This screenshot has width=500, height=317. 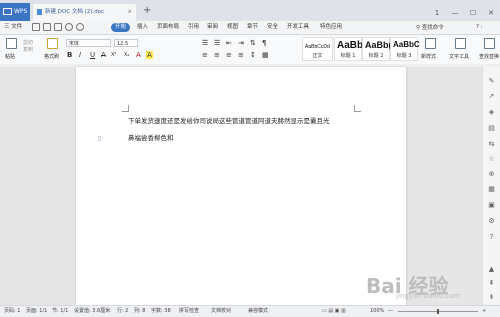 I want to click on menu-view: 视图, so click(x=232, y=27).